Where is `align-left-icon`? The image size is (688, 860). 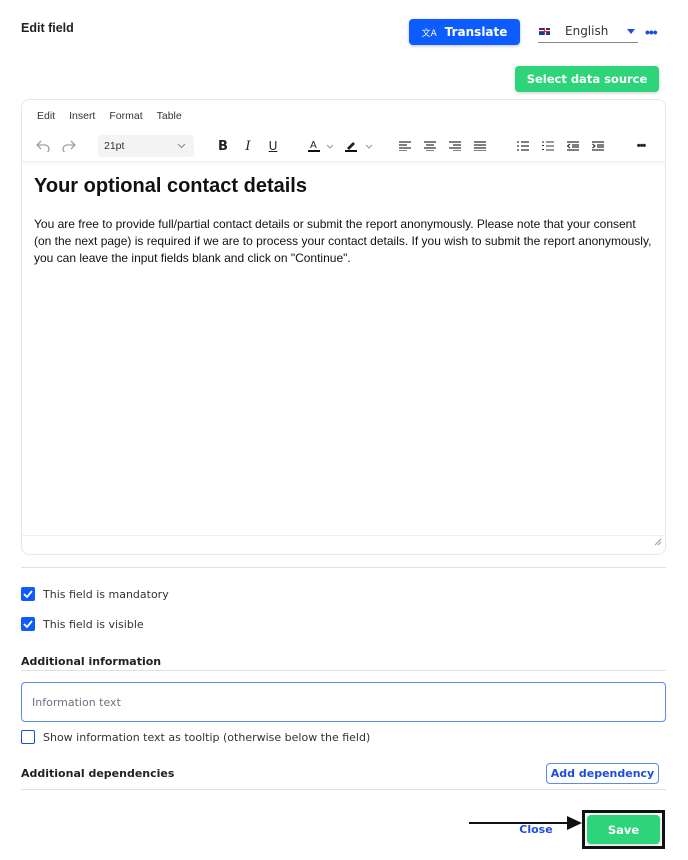
align-left-icon is located at coordinates (405, 146).